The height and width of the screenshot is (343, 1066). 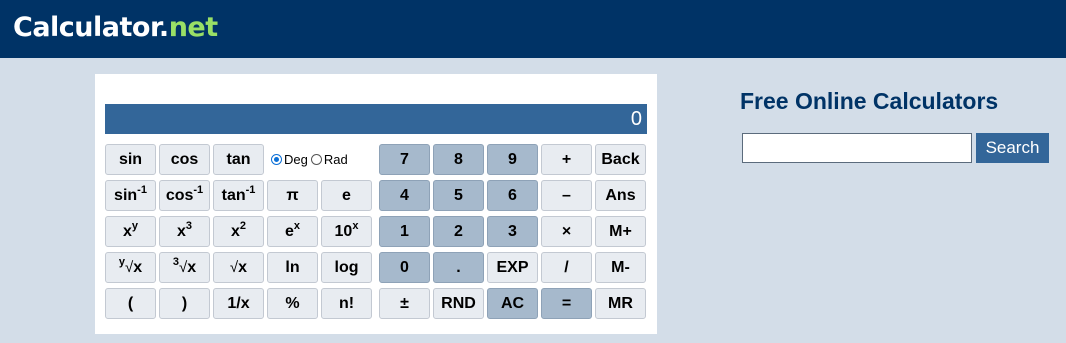 I want to click on rad-radio-button, so click(x=316, y=159).